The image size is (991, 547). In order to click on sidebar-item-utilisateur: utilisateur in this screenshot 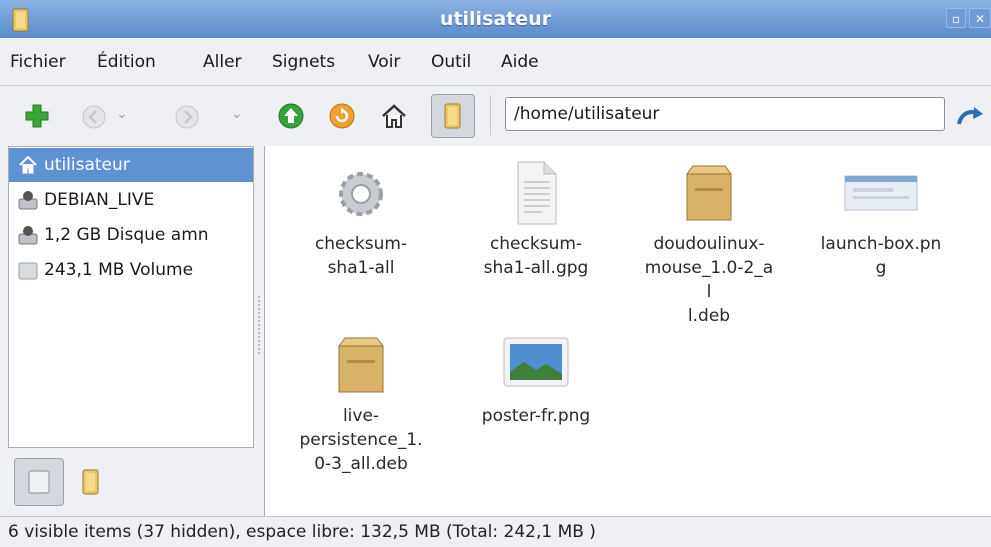, I will do `click(131, 165)`.